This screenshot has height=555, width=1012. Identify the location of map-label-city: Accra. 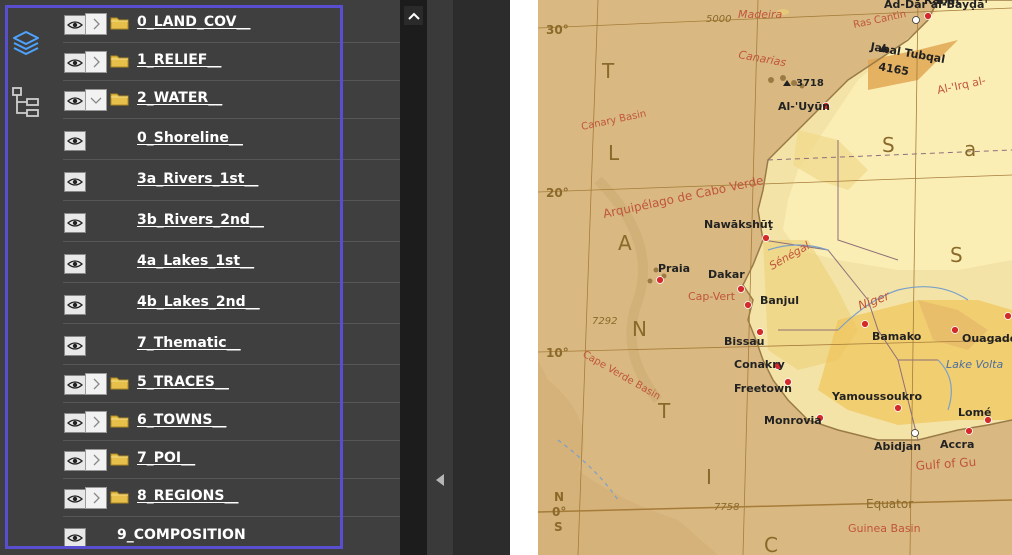
(957, 444).